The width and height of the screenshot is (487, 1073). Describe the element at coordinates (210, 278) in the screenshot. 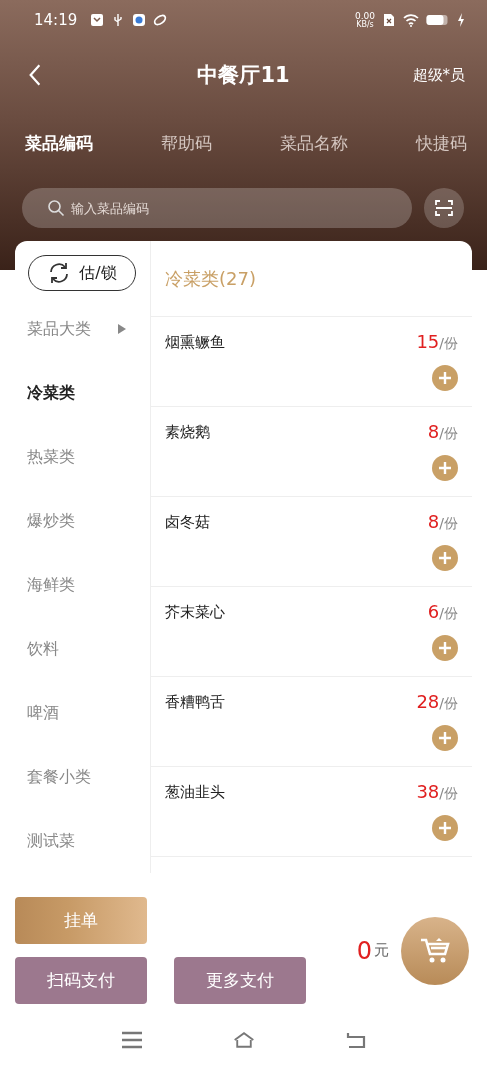

I see `category-heading: 冷菜类(27)` at that location.